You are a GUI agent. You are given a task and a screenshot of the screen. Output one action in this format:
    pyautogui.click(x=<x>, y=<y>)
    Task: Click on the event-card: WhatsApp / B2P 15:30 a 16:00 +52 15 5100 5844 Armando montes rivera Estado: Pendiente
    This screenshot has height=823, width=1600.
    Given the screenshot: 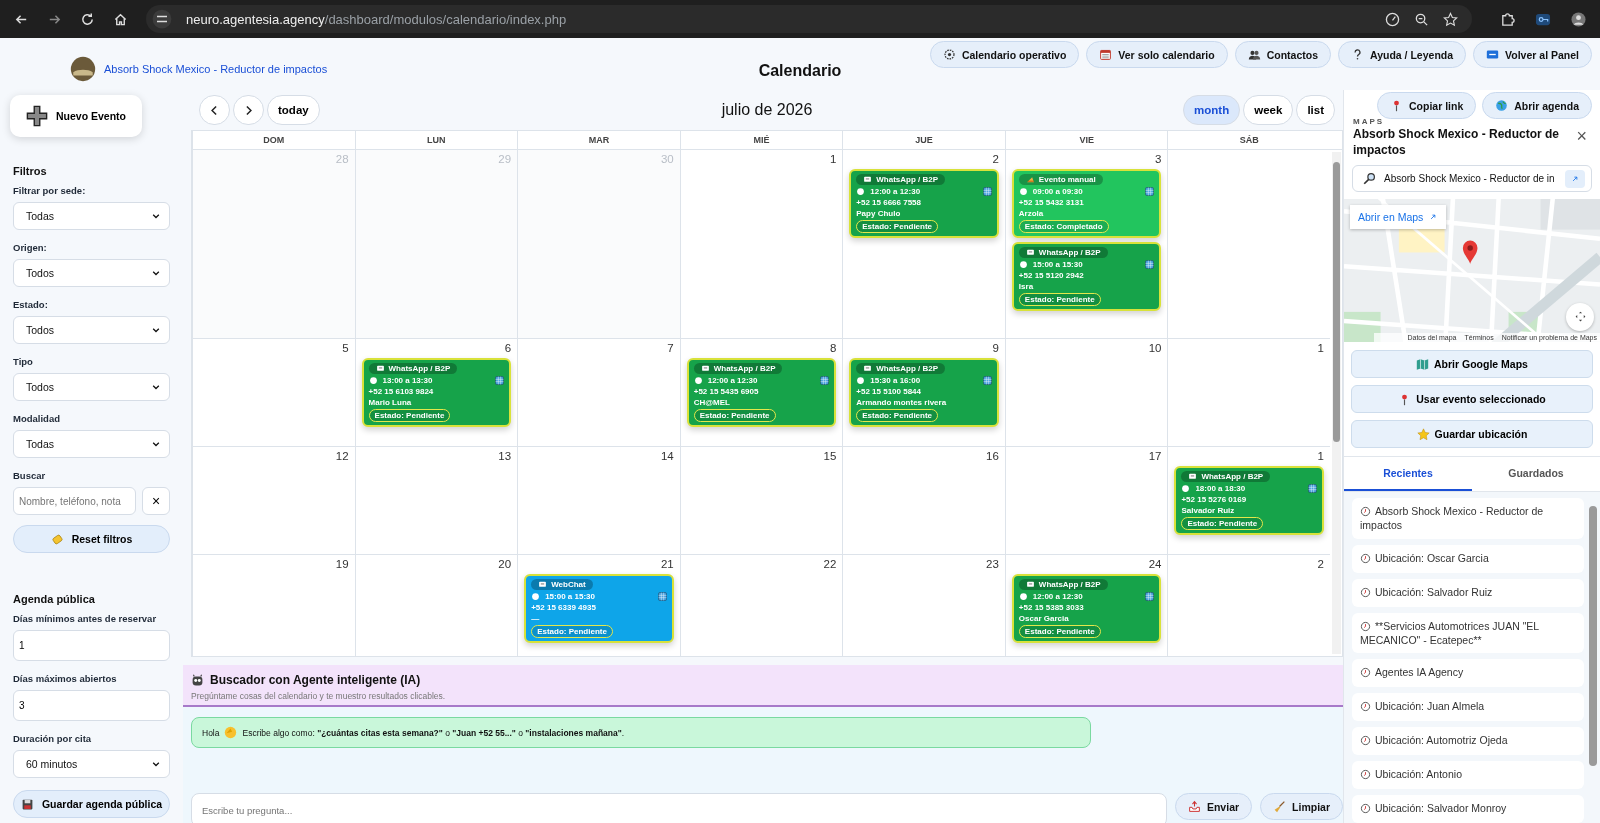 What is the action you would take?
    pyautogui.click(x=924, y=392)
    